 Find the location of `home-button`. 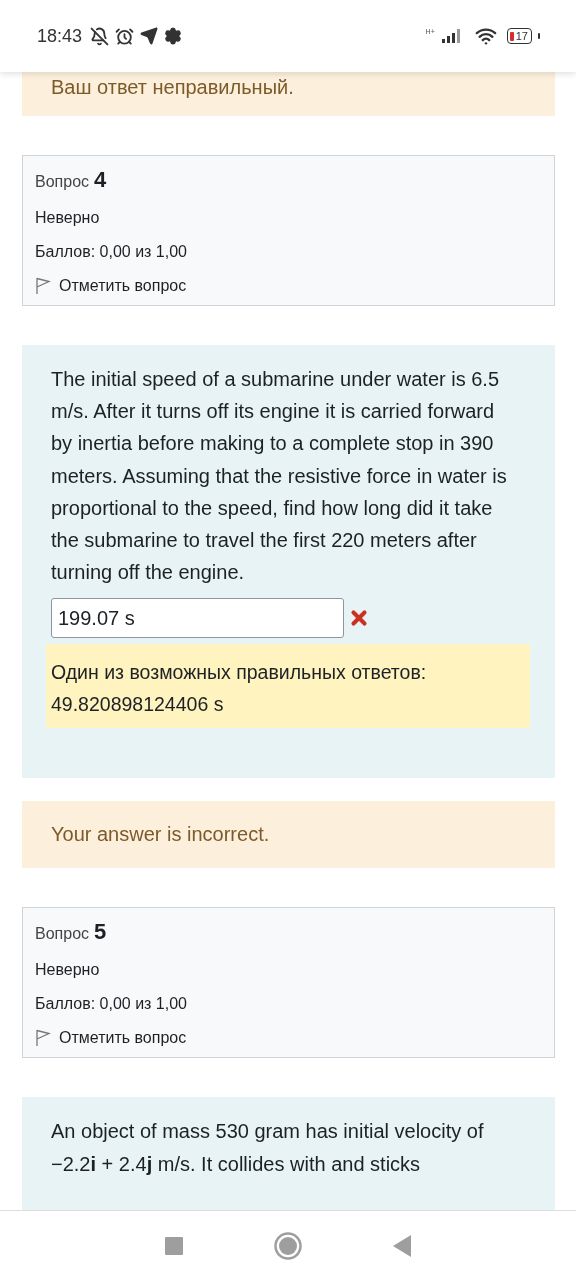

home-button is located at coordinates (288, 1245).